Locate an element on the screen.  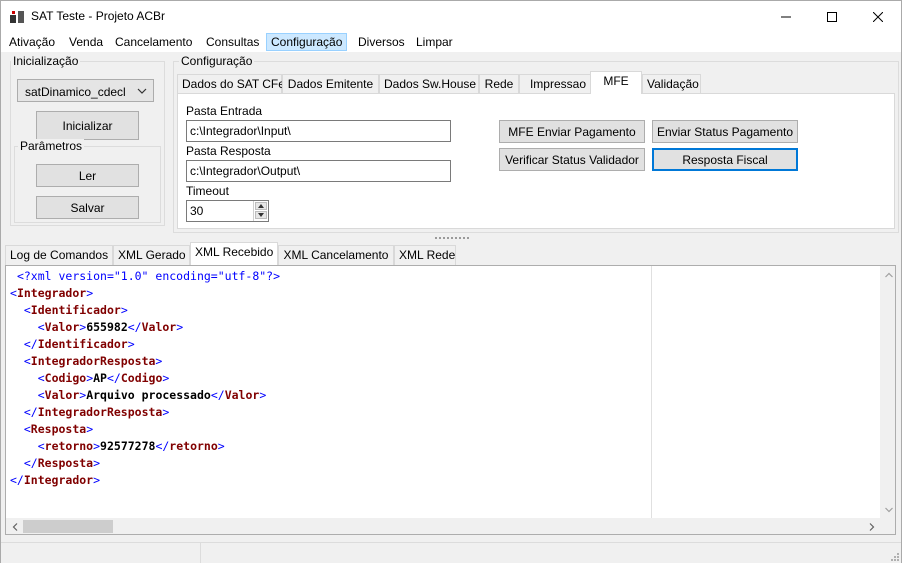
xml-line: <retorno>92577278</retorno> is located at coordinates (145, 446).